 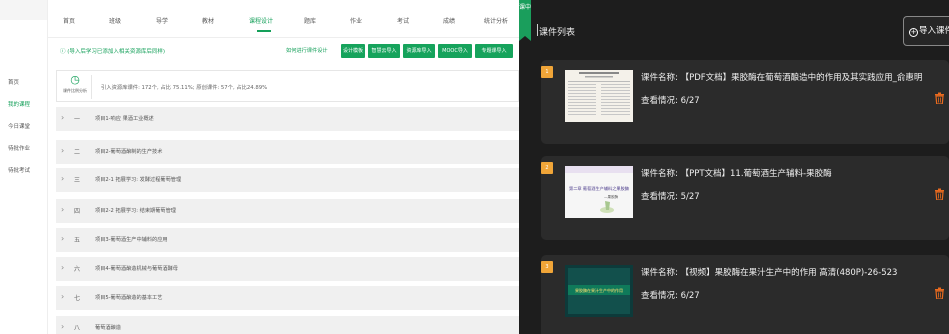 I want to click on module-row: › 五 项目3-葡萄酒生产中辅料的应用, so click(x=287, y=240).